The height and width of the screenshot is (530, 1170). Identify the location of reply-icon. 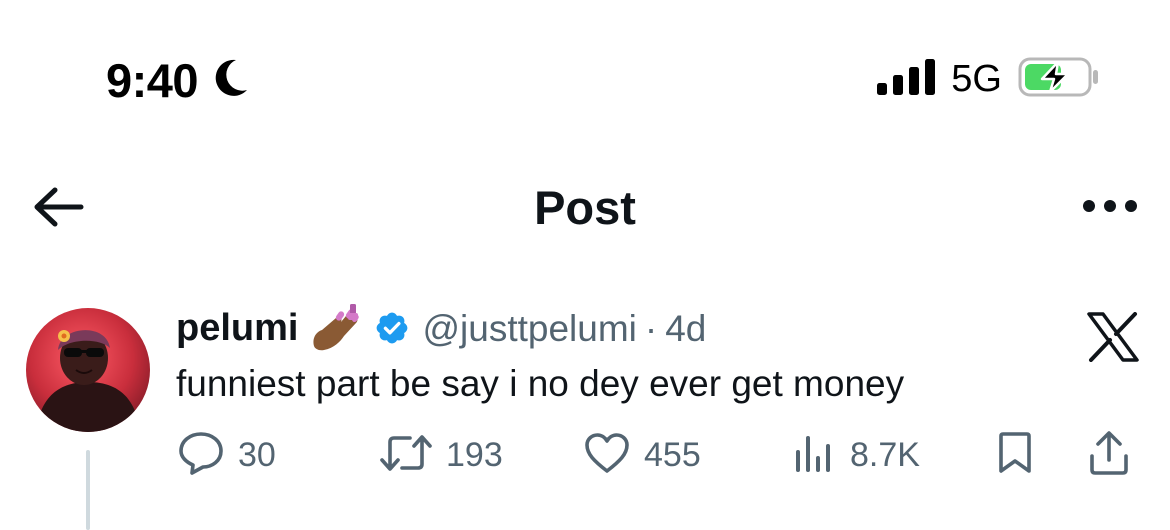
(201, 455).